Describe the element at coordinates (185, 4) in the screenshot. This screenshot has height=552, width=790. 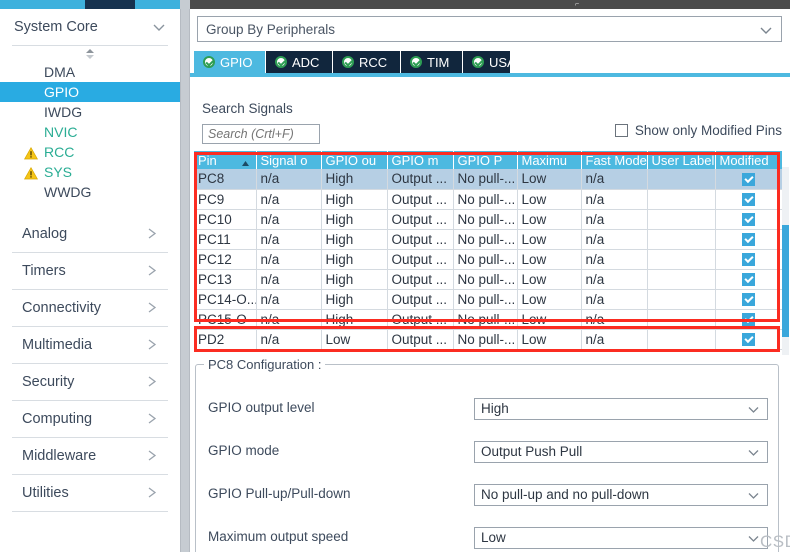
I see `top-strip-gap` at that location.